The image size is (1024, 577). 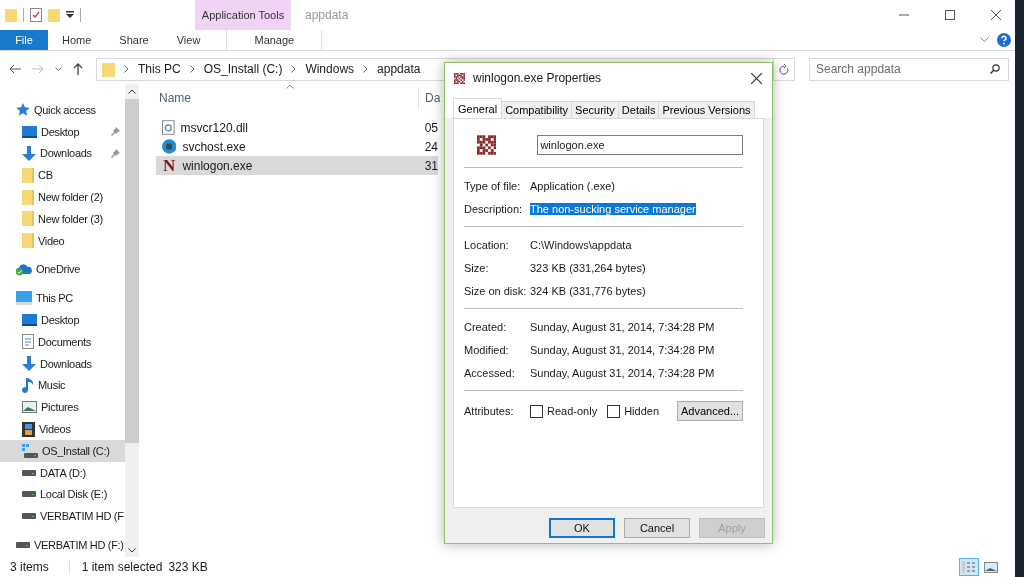 What do you see at coordinates (29, 567) in the screenshot?
I see `status-text: 3 items` at bounding box center [29, 567].